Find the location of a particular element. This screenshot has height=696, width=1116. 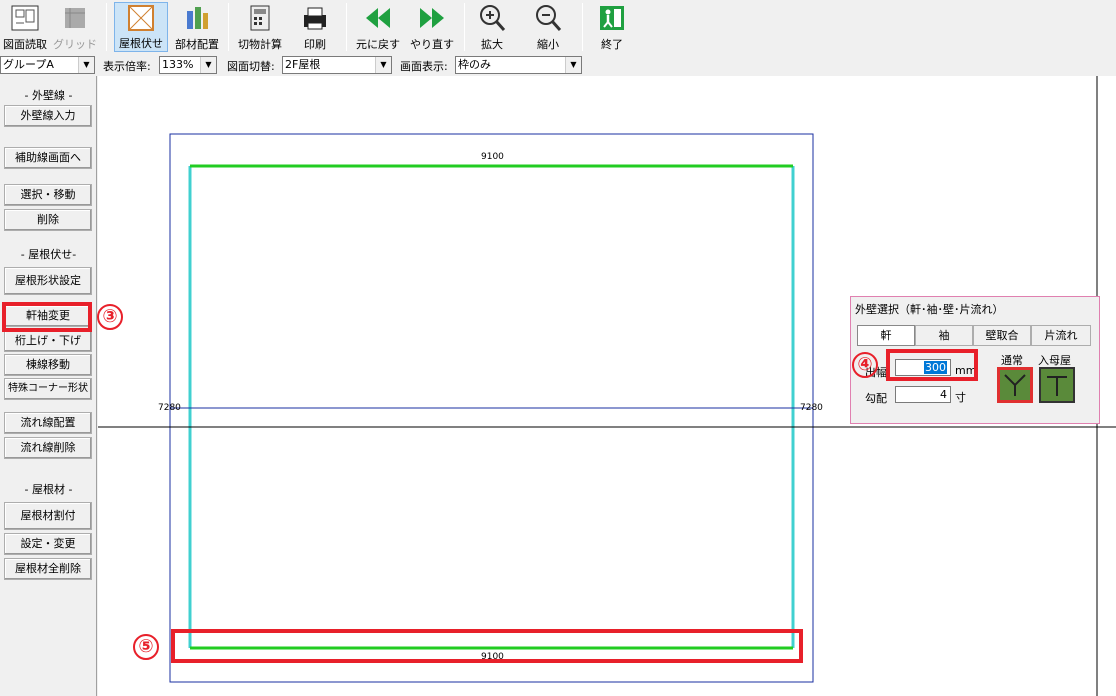

zoom-in-icon is located at coordinates (492, 18).